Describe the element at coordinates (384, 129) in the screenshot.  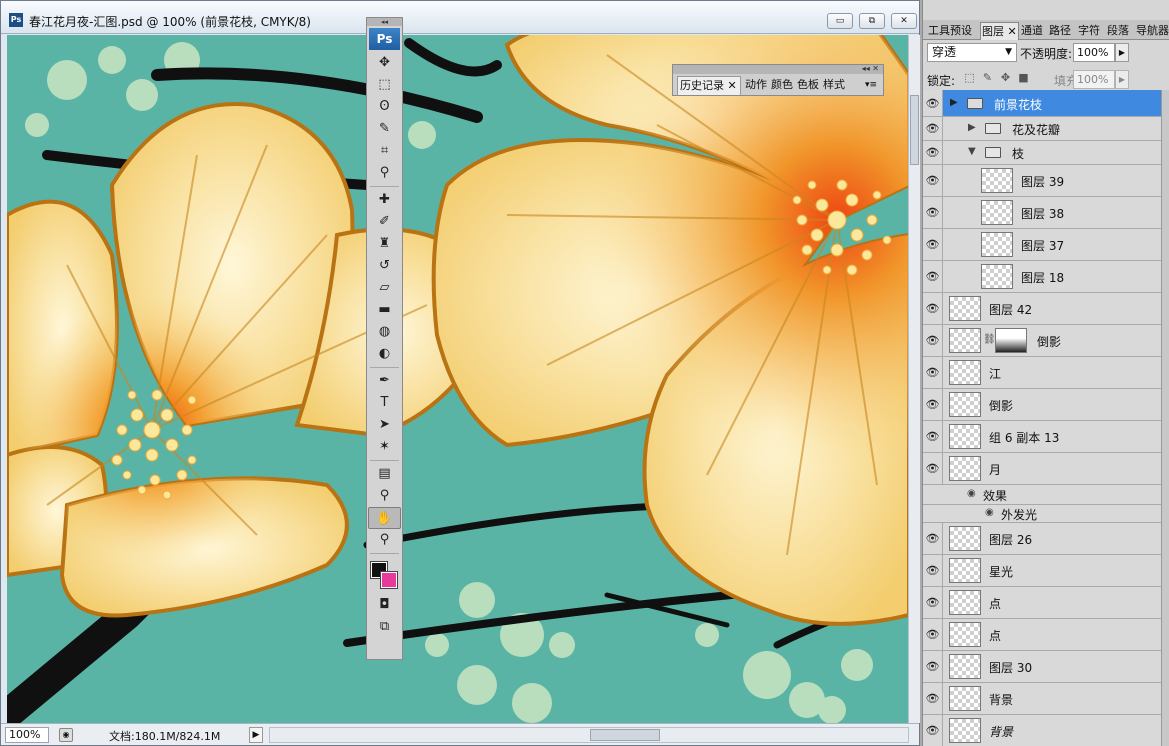
I see `quick-select-icon: ✎` at that location.